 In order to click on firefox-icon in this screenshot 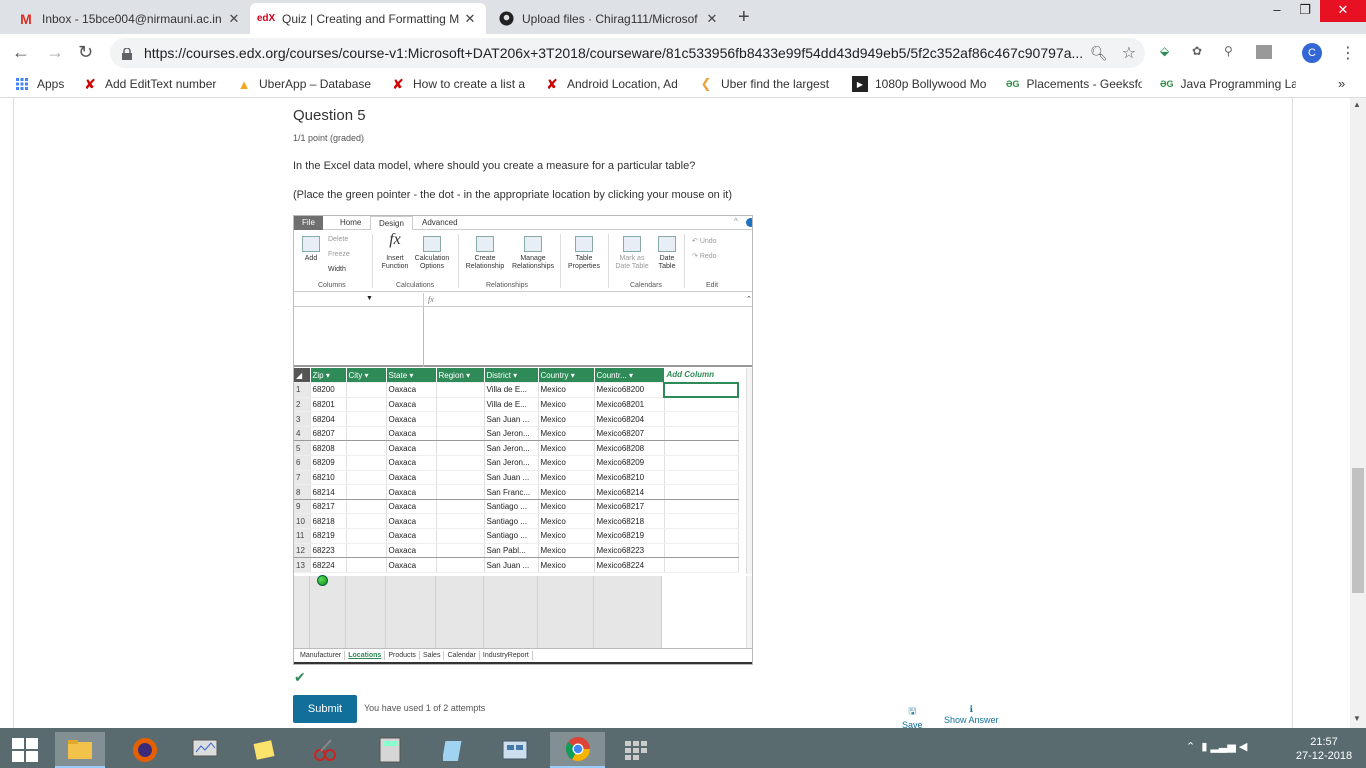, I will do `click(145, 750)`.